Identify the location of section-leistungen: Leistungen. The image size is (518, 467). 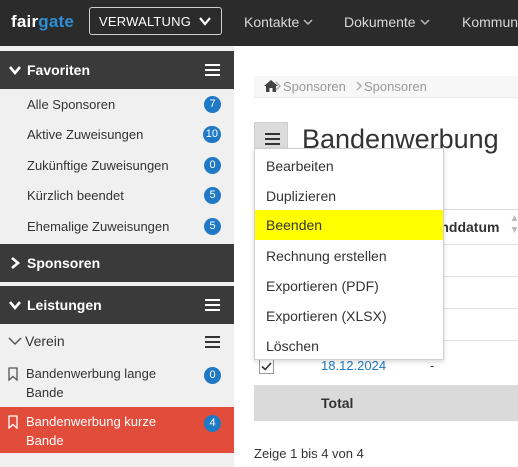
(117, 305).